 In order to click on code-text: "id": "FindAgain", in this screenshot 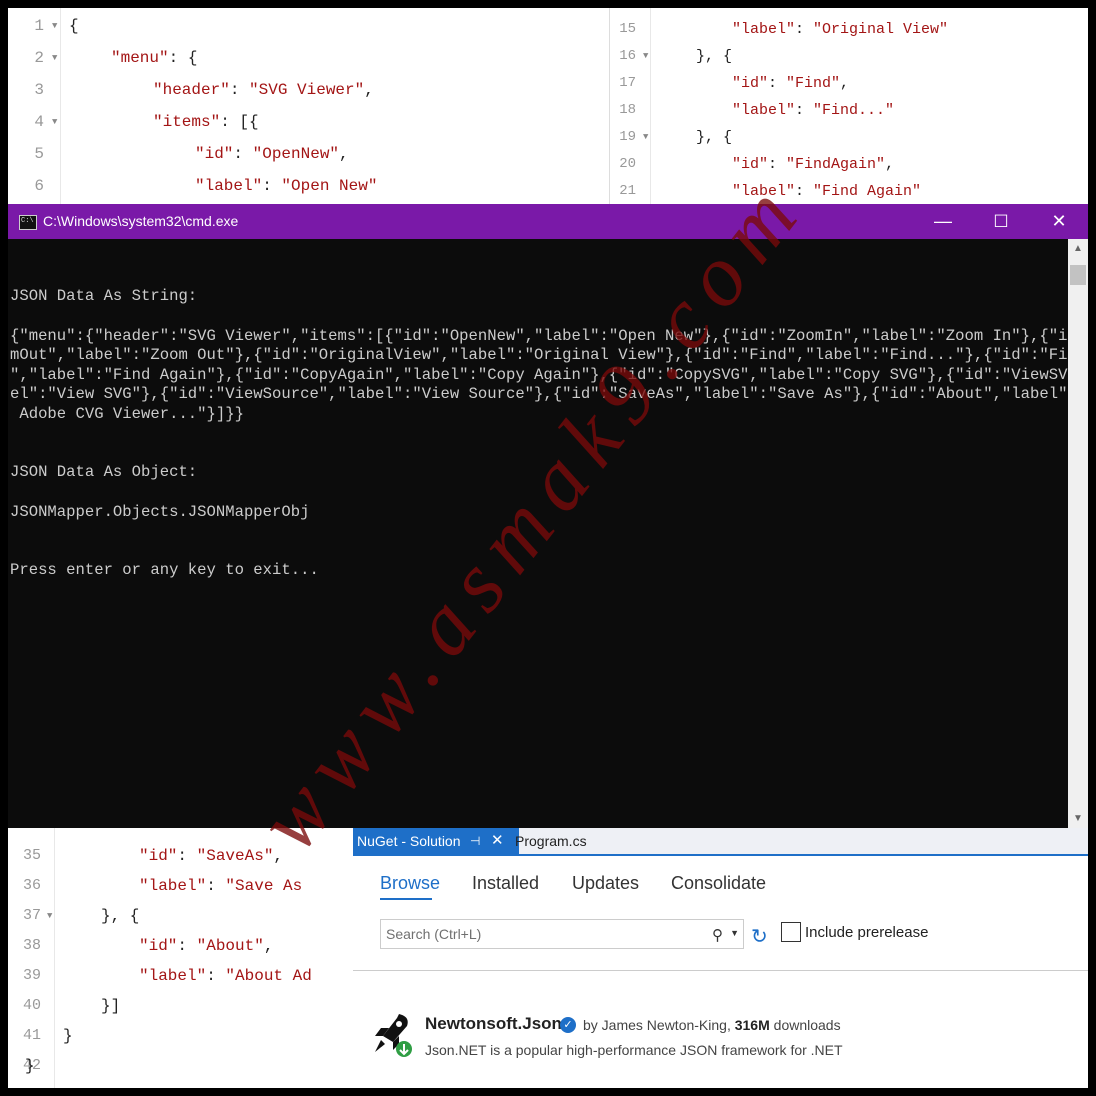, I will do `click(813, 164)`.